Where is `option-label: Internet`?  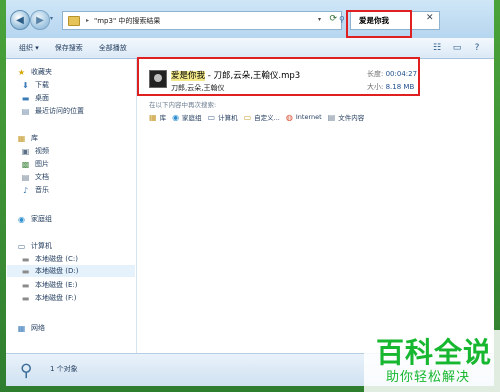
option-label: Internet is located at coordinates (308, 117).